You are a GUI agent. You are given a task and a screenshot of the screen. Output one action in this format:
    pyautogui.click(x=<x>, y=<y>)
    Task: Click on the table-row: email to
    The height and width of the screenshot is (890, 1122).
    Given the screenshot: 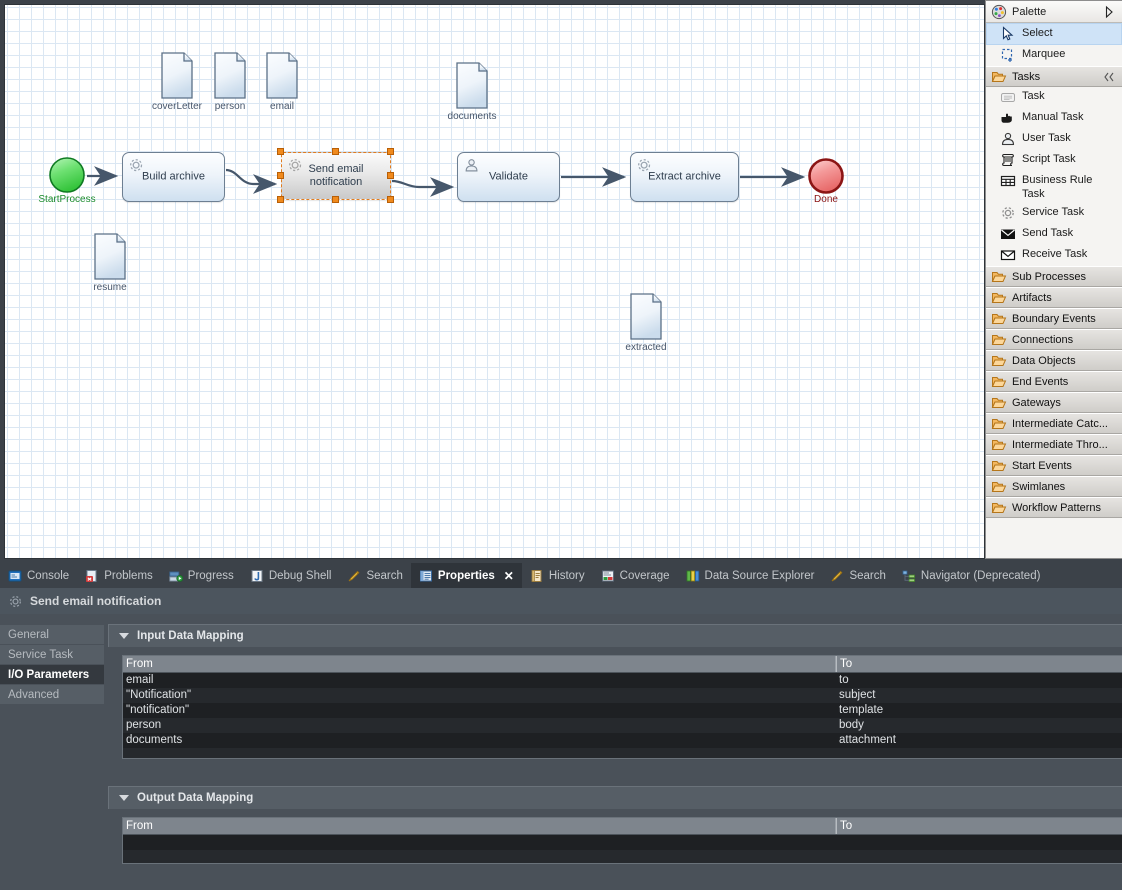 What is the action you would take?
    pyautogui.click(x=622, y=680)
    